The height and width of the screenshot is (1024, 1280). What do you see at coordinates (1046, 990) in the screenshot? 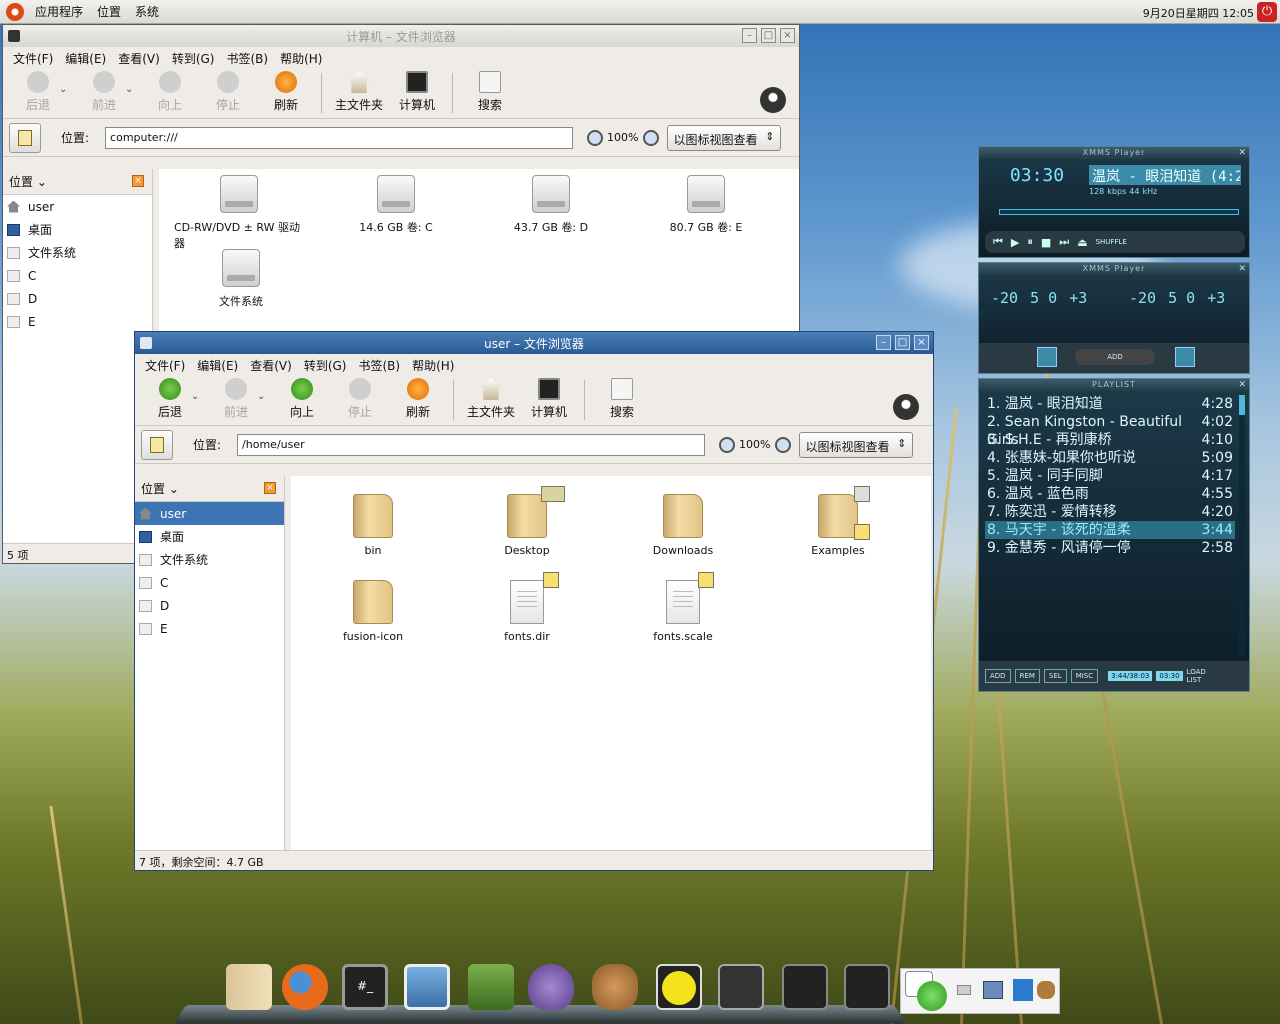
I see `amule-tray-icon` at bounding box center [1046, 990].